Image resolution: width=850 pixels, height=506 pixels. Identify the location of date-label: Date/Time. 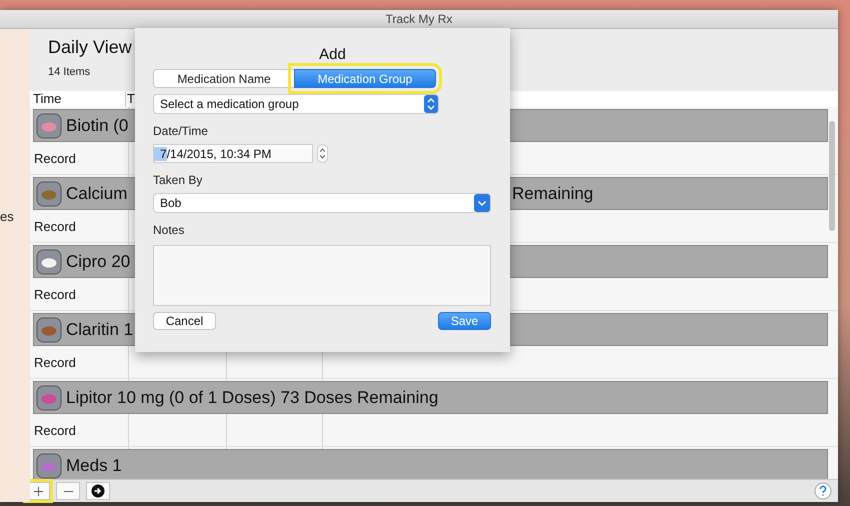
(181, 131).